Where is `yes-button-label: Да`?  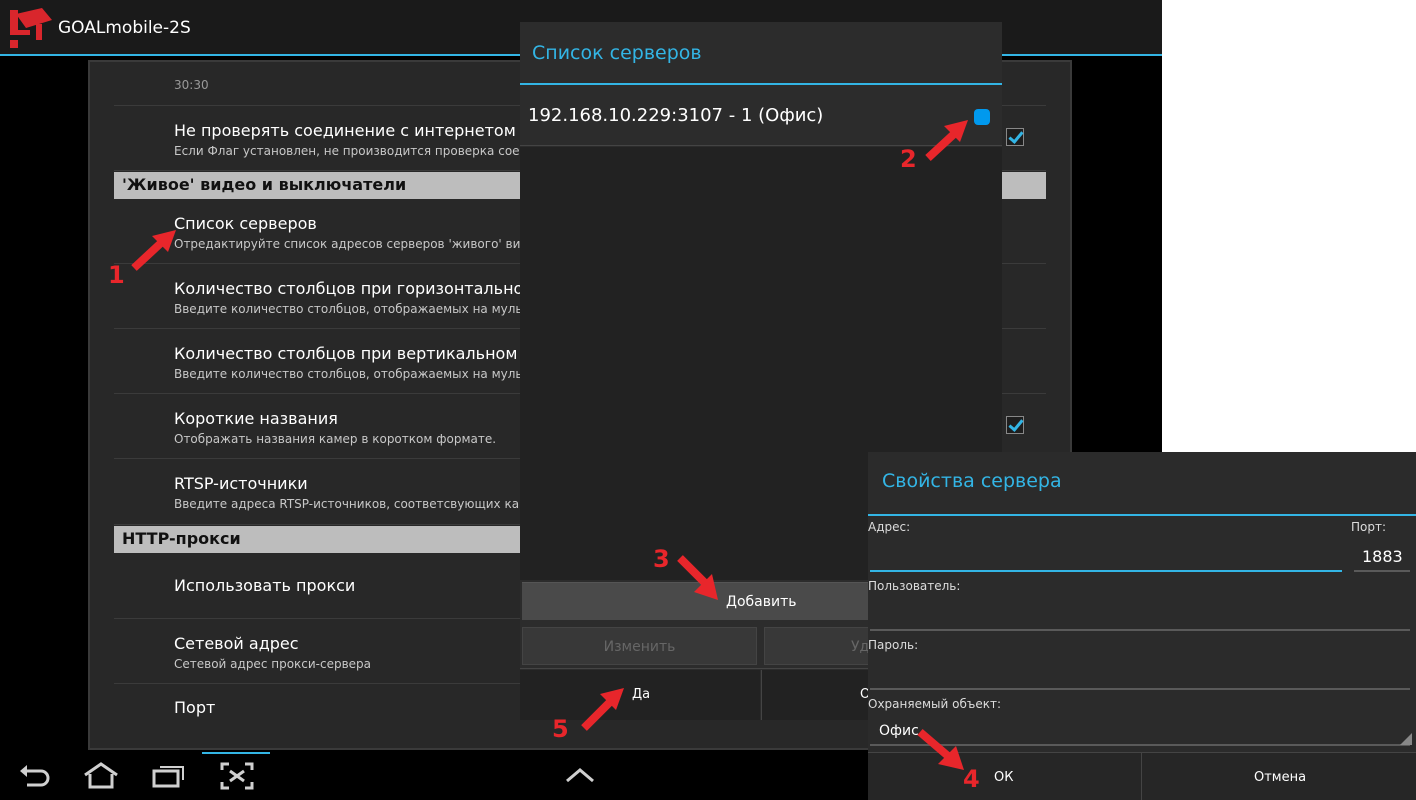 yes-button-label: Да is located at coordinates (641, 694).